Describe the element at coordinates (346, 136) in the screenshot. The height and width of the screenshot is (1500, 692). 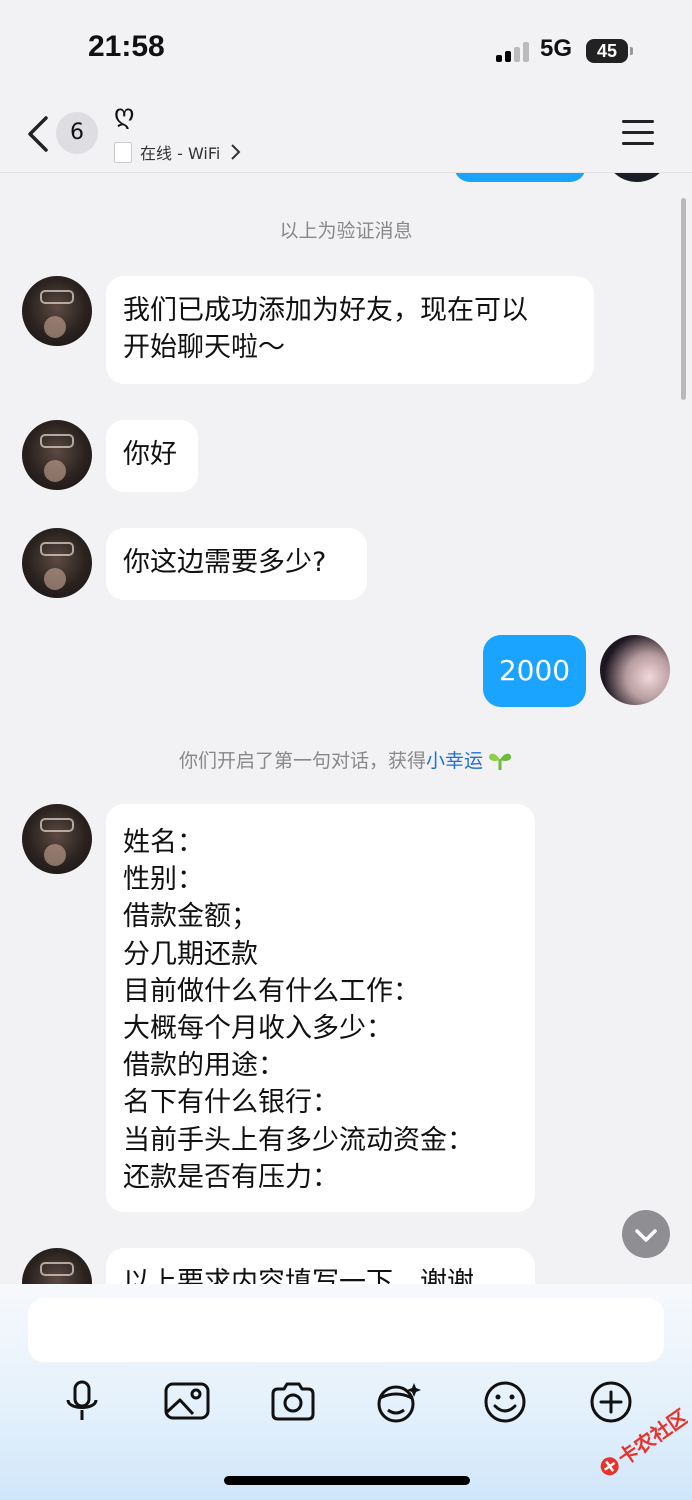
I see `chat-header: 6 ღ 在线 - WiFi` at that location.